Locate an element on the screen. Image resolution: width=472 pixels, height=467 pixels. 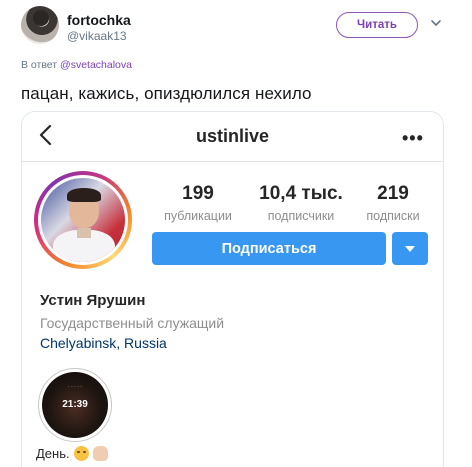
triangle-down-icon is located at coordinates (410, 248).